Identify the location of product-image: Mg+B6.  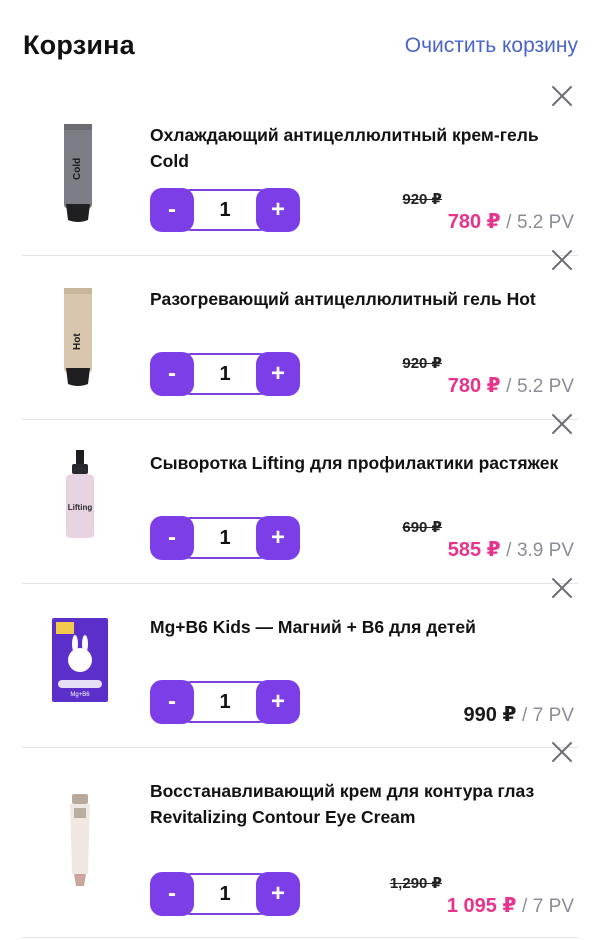
(80, 657).